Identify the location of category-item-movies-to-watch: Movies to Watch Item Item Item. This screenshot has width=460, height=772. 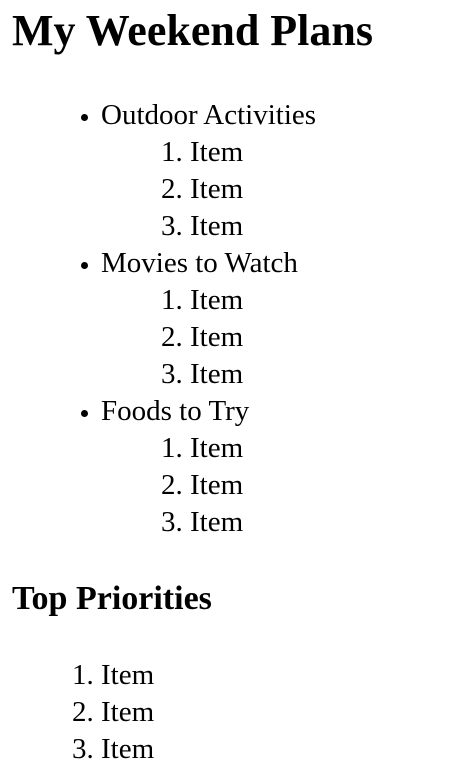
(208, 319).